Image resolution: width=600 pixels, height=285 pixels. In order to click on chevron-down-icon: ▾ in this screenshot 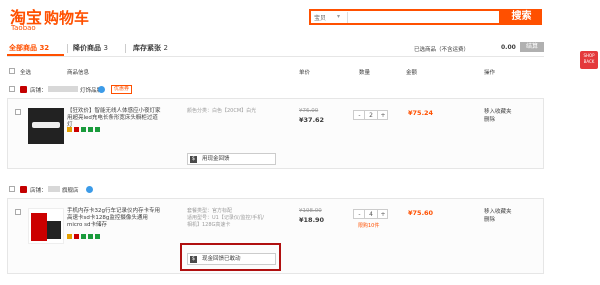, I will do `click(338, 16)`.